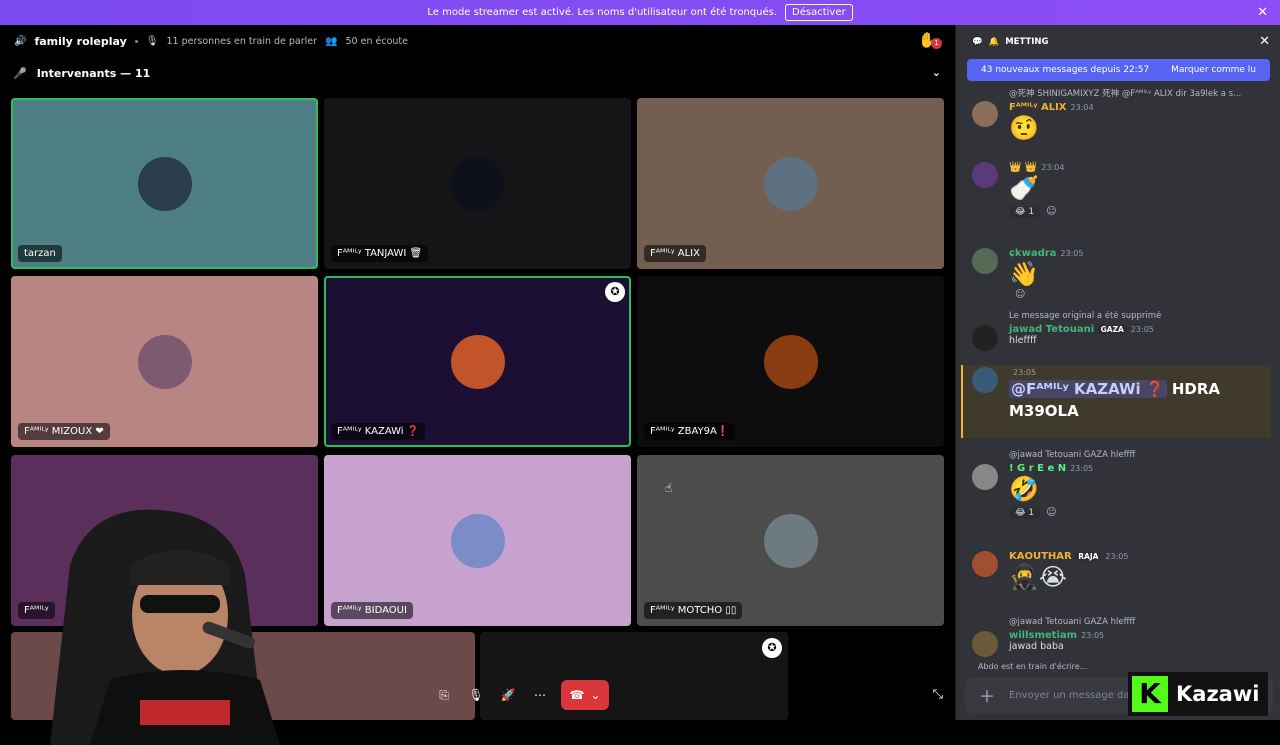  I want to click on kazawi-watermark: K Kazawi, so click(1198, 694).